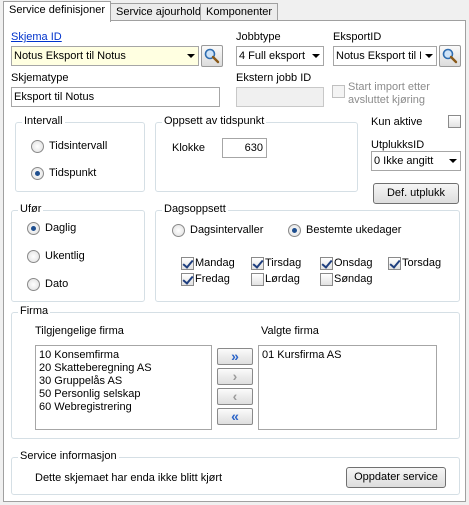  I want to click on kun-aktive-checkbox, so click(454, 121).